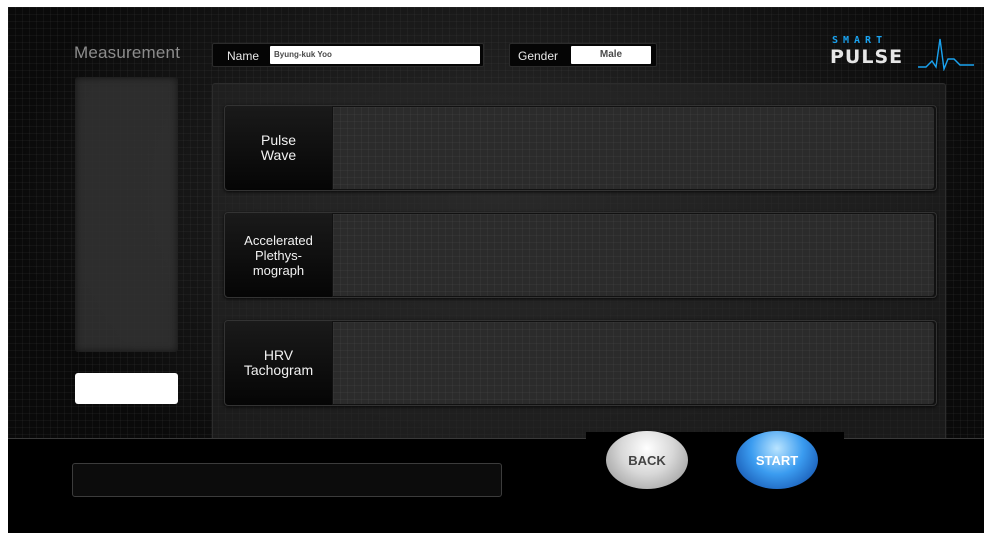 The height and width of the screenshot is (535, 992). I want to click on row-label: Pulse Wave, so click(278, 148).